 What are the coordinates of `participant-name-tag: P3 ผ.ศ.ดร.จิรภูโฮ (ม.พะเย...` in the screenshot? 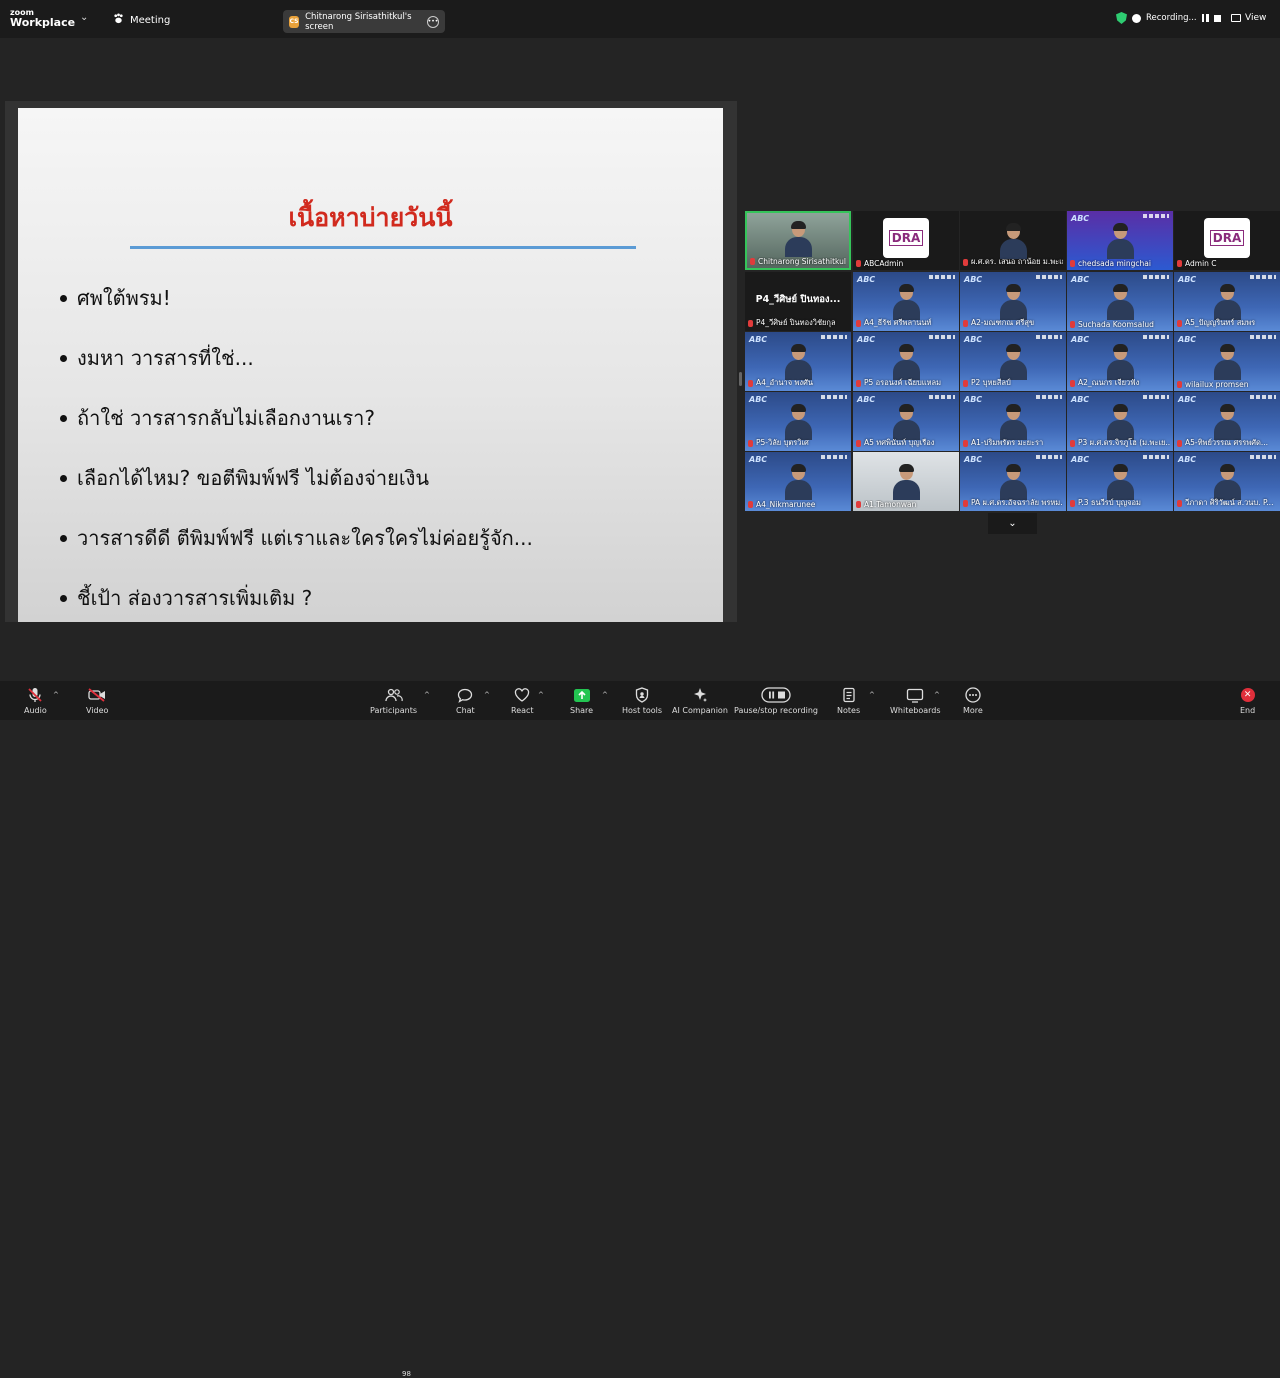 It's located at (1120, 443).